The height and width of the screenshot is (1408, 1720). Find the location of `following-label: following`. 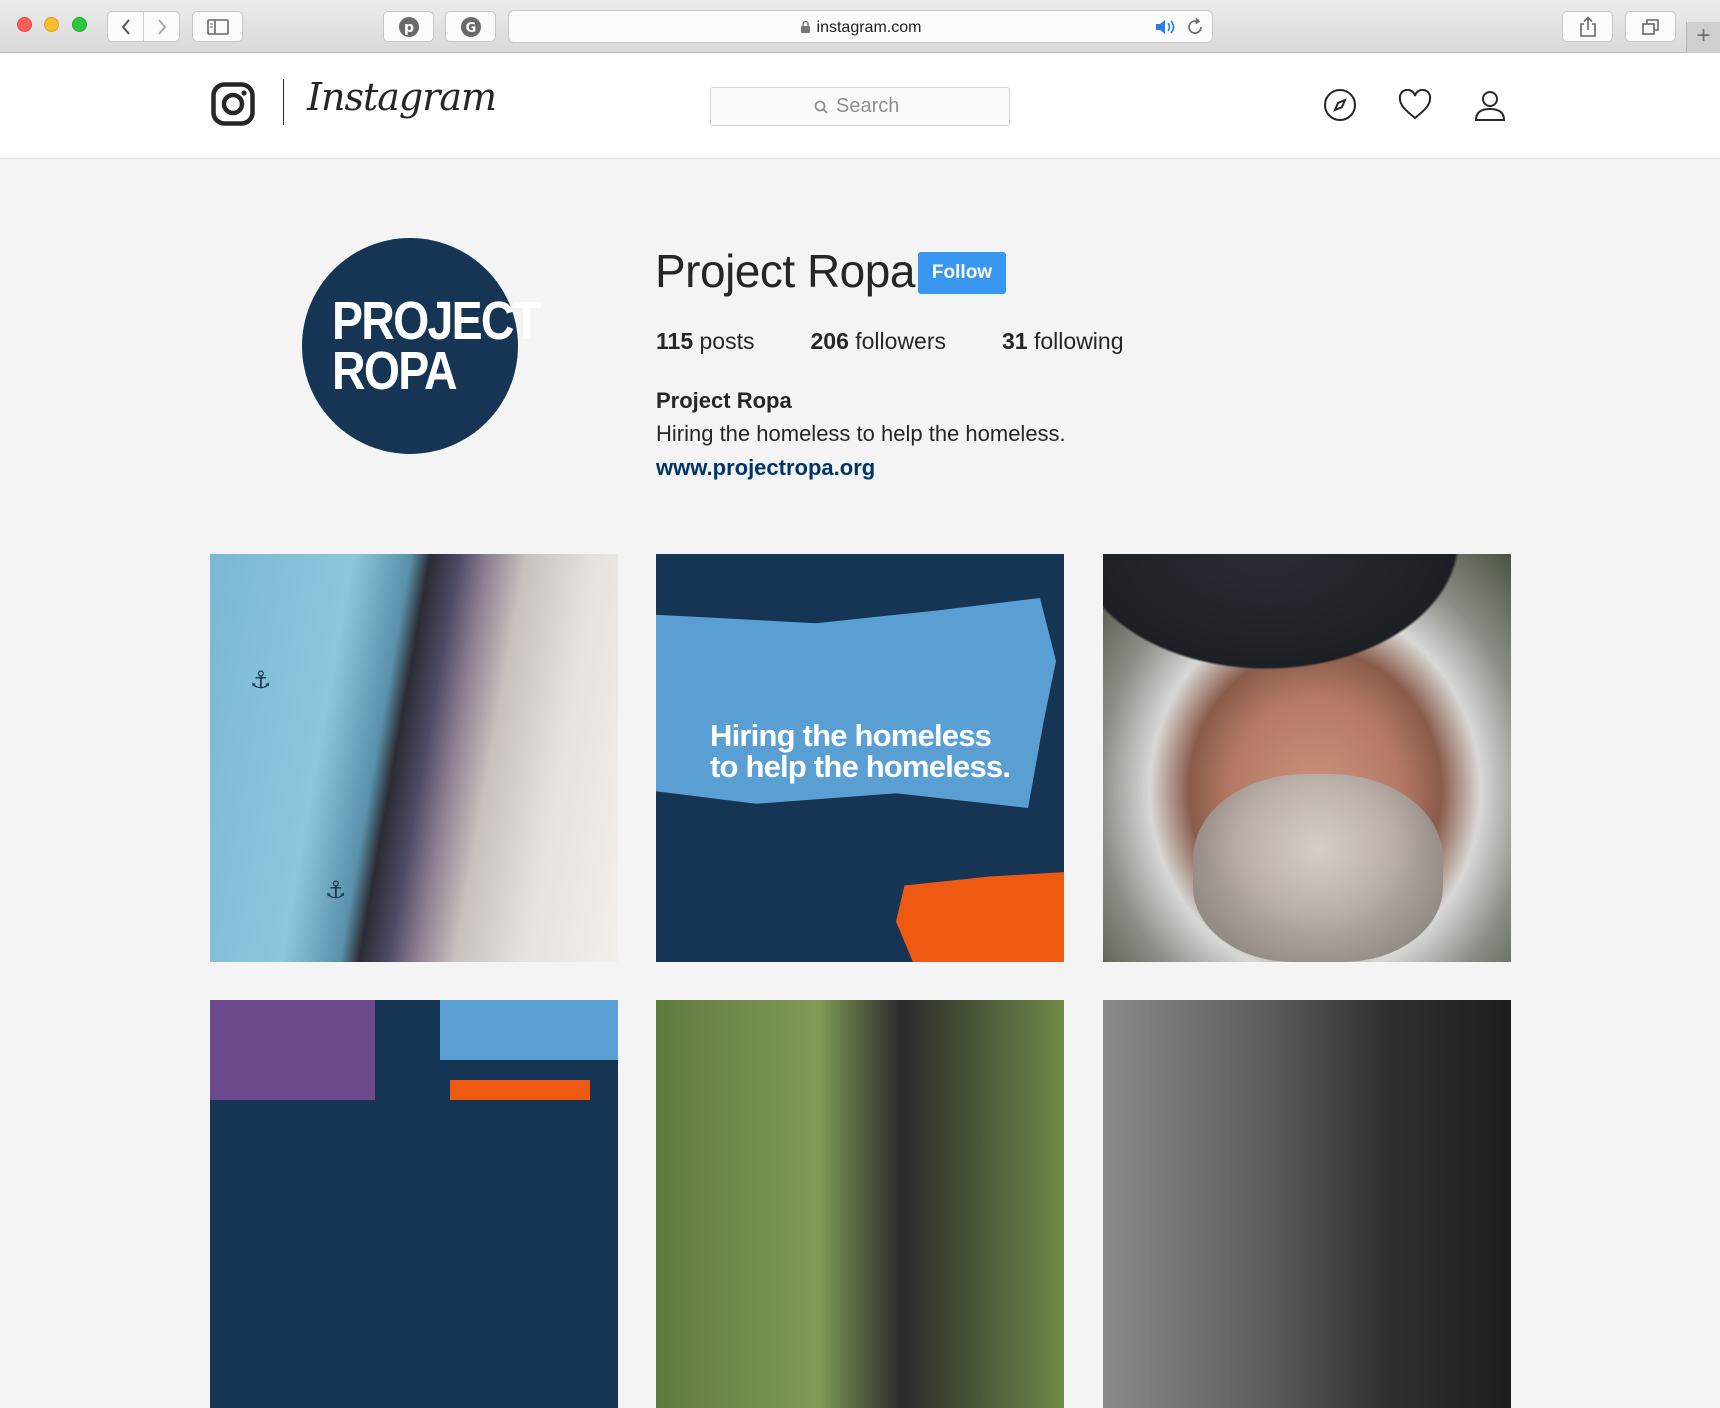

following-label: following is located at coordinates (1079, 341).